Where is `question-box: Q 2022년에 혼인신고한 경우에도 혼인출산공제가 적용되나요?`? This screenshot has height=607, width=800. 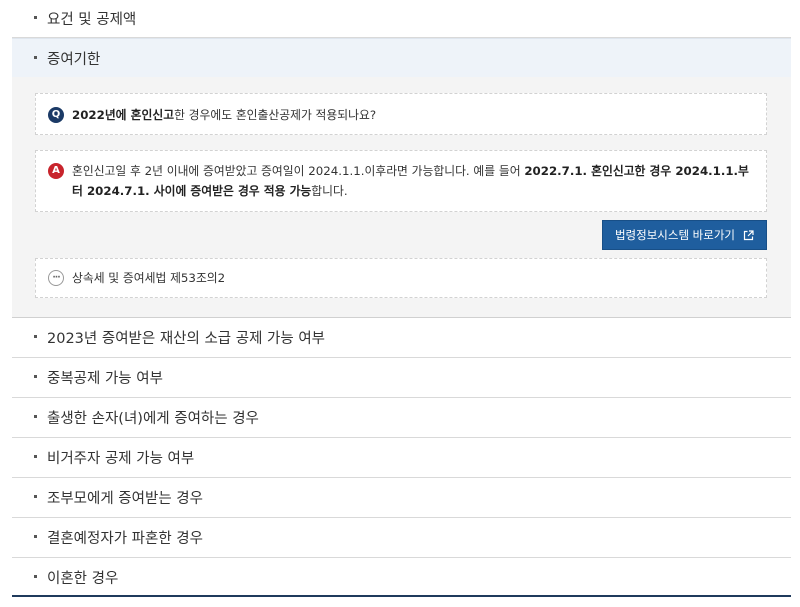 question-box: Q 2022년에 혼인신고한 경우에도 혼인출산공제가 적용되나요? is located at coordinates (401, 114).